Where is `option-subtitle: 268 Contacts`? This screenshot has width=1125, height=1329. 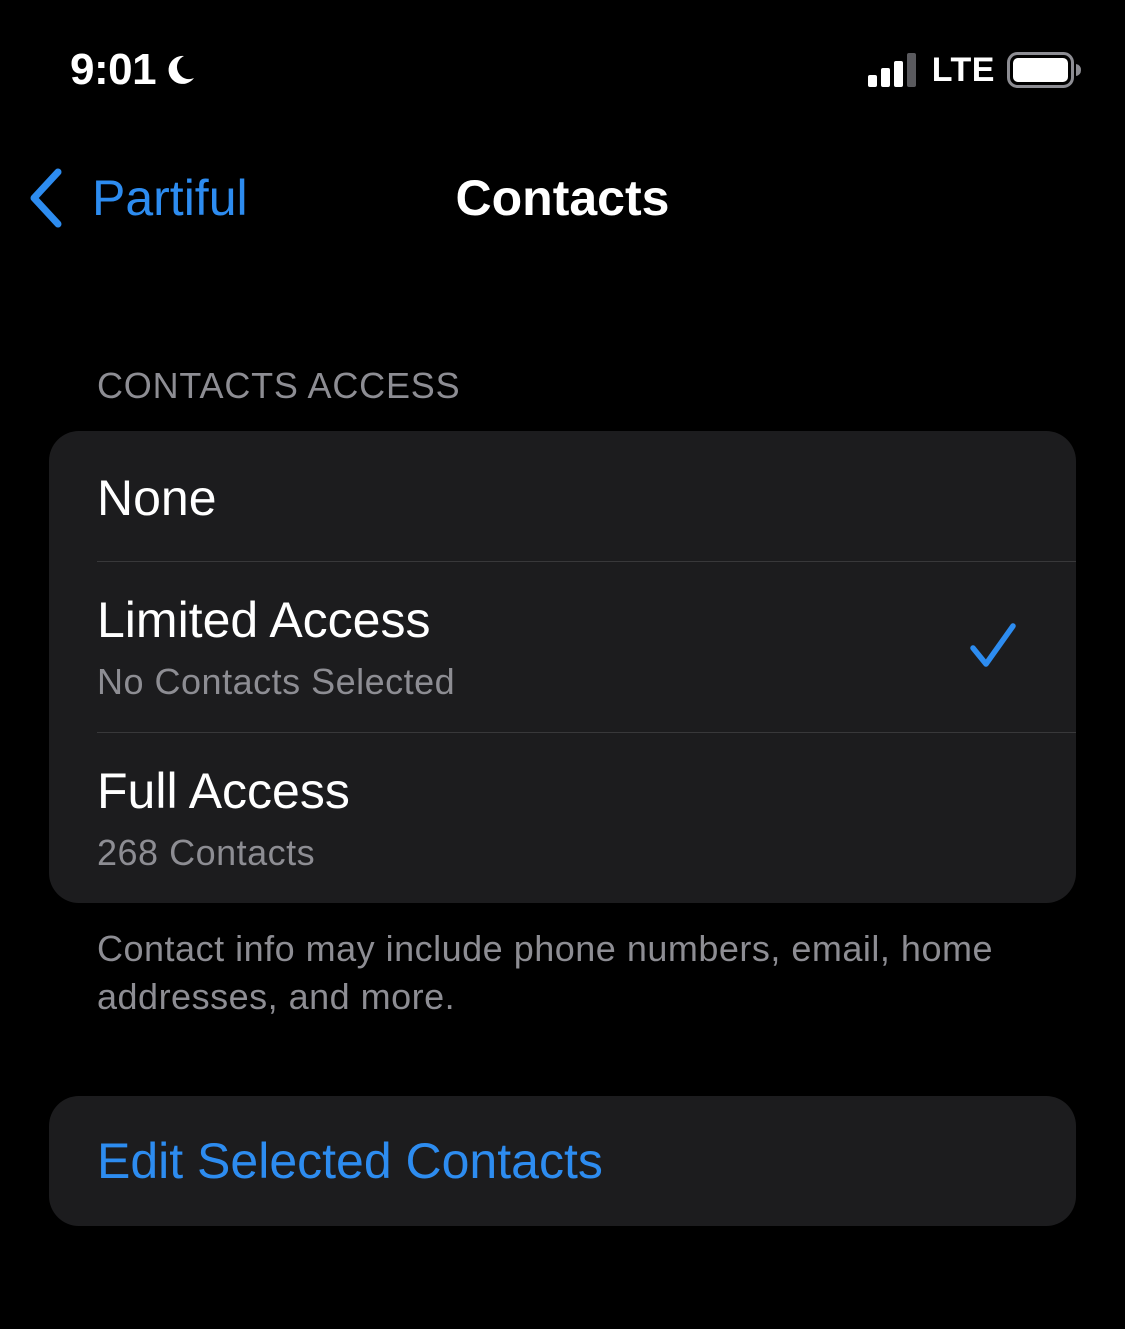
option-subtitle: 268 Contacts is located at coordinates (206, 852).